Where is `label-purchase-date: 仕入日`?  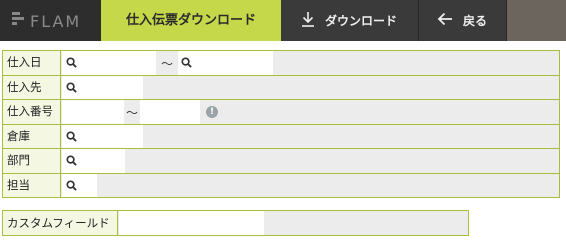
label-purchase-date: 仕入日 is located at coordinates (32, 63).